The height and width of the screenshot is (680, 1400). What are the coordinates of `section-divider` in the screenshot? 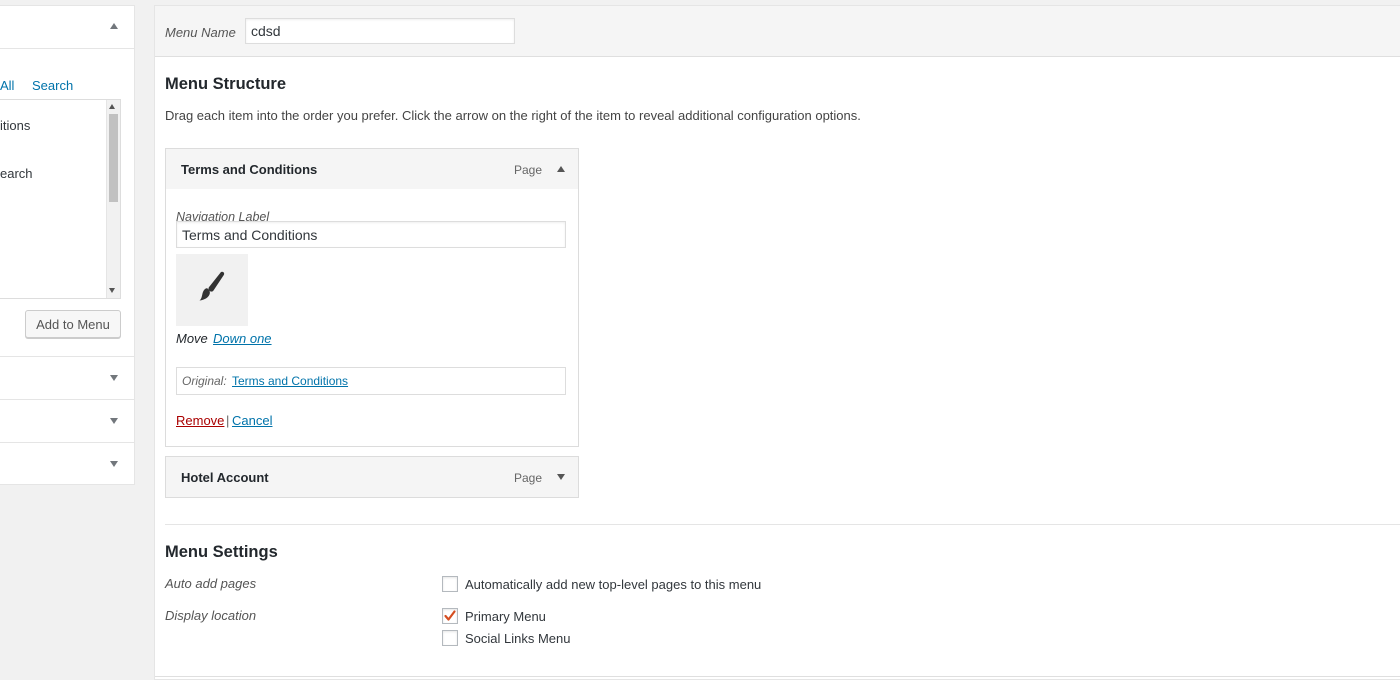 It's located at (782, 524).